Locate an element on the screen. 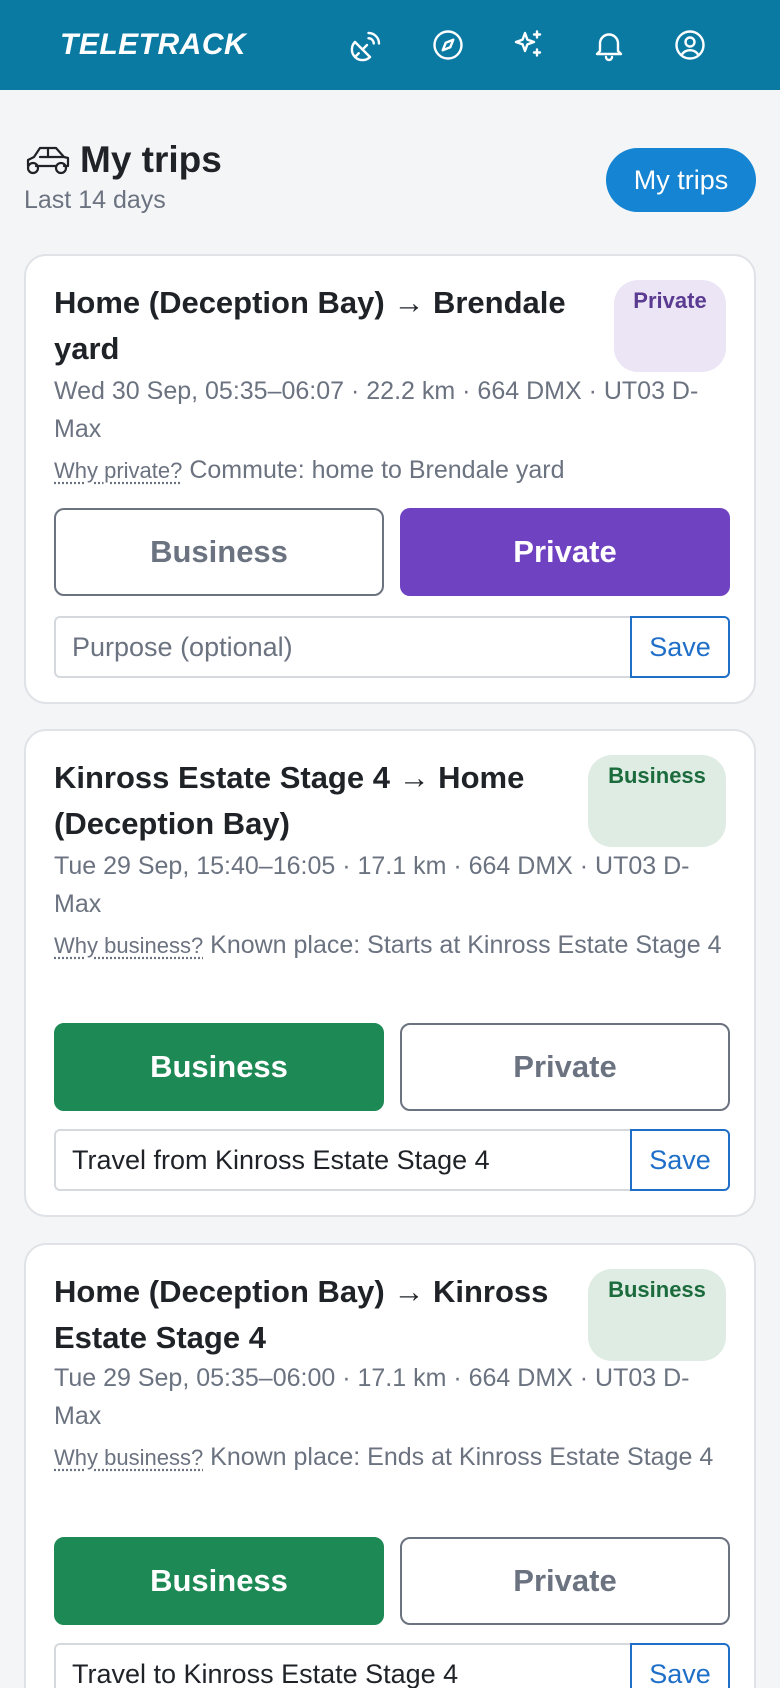 This screenshot has width=780, height=1688. page-title: My trips is located at coordinates (151, 159).